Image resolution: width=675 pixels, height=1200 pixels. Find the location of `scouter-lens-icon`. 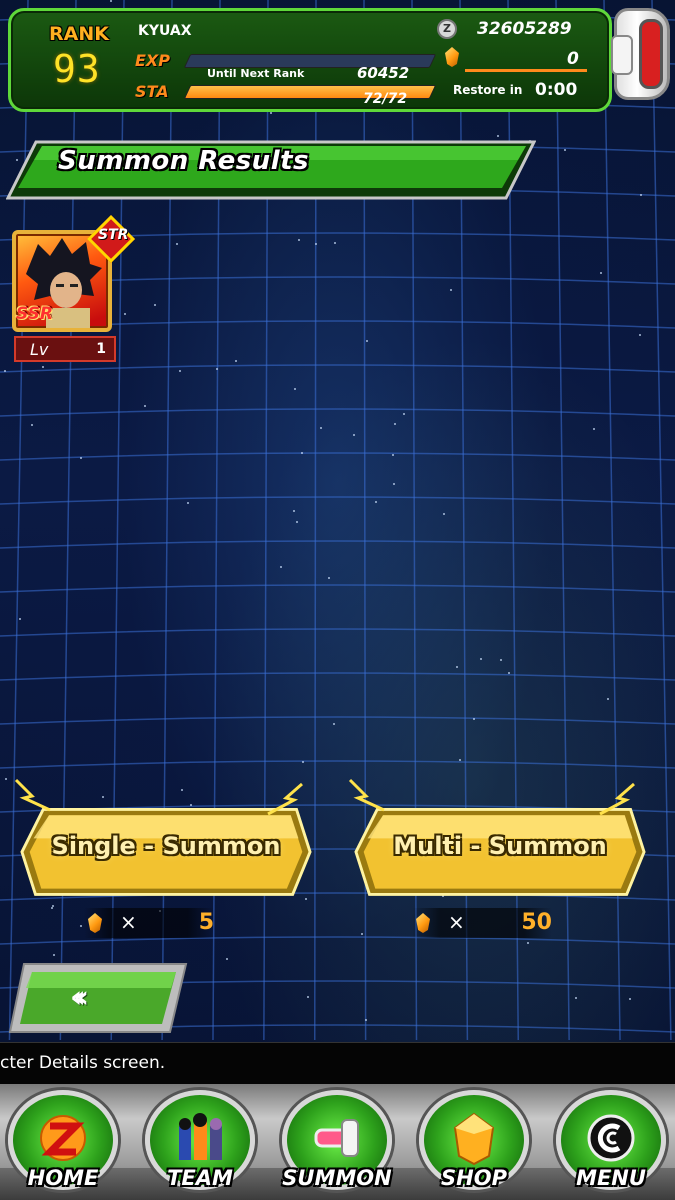

scouter-lens-icon is located at coordinates (651, 54).